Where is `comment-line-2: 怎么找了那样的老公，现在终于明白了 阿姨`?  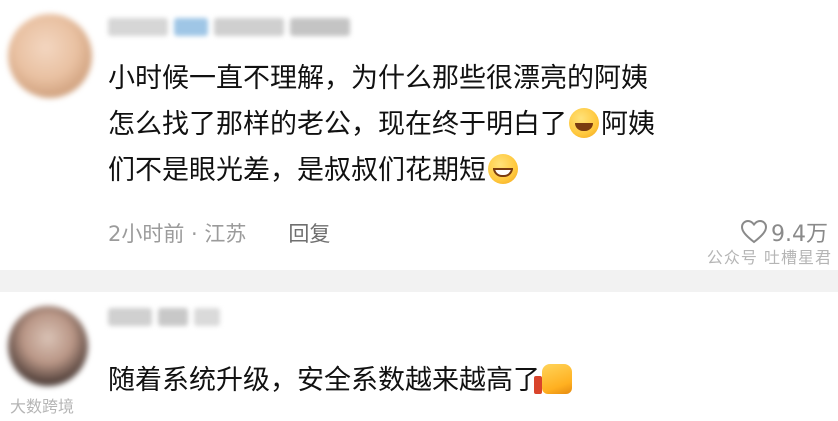
comment-line-2: 怎么找了那样的老公，现在终于明白了 阿姨 is located at coordinates (381, 124).